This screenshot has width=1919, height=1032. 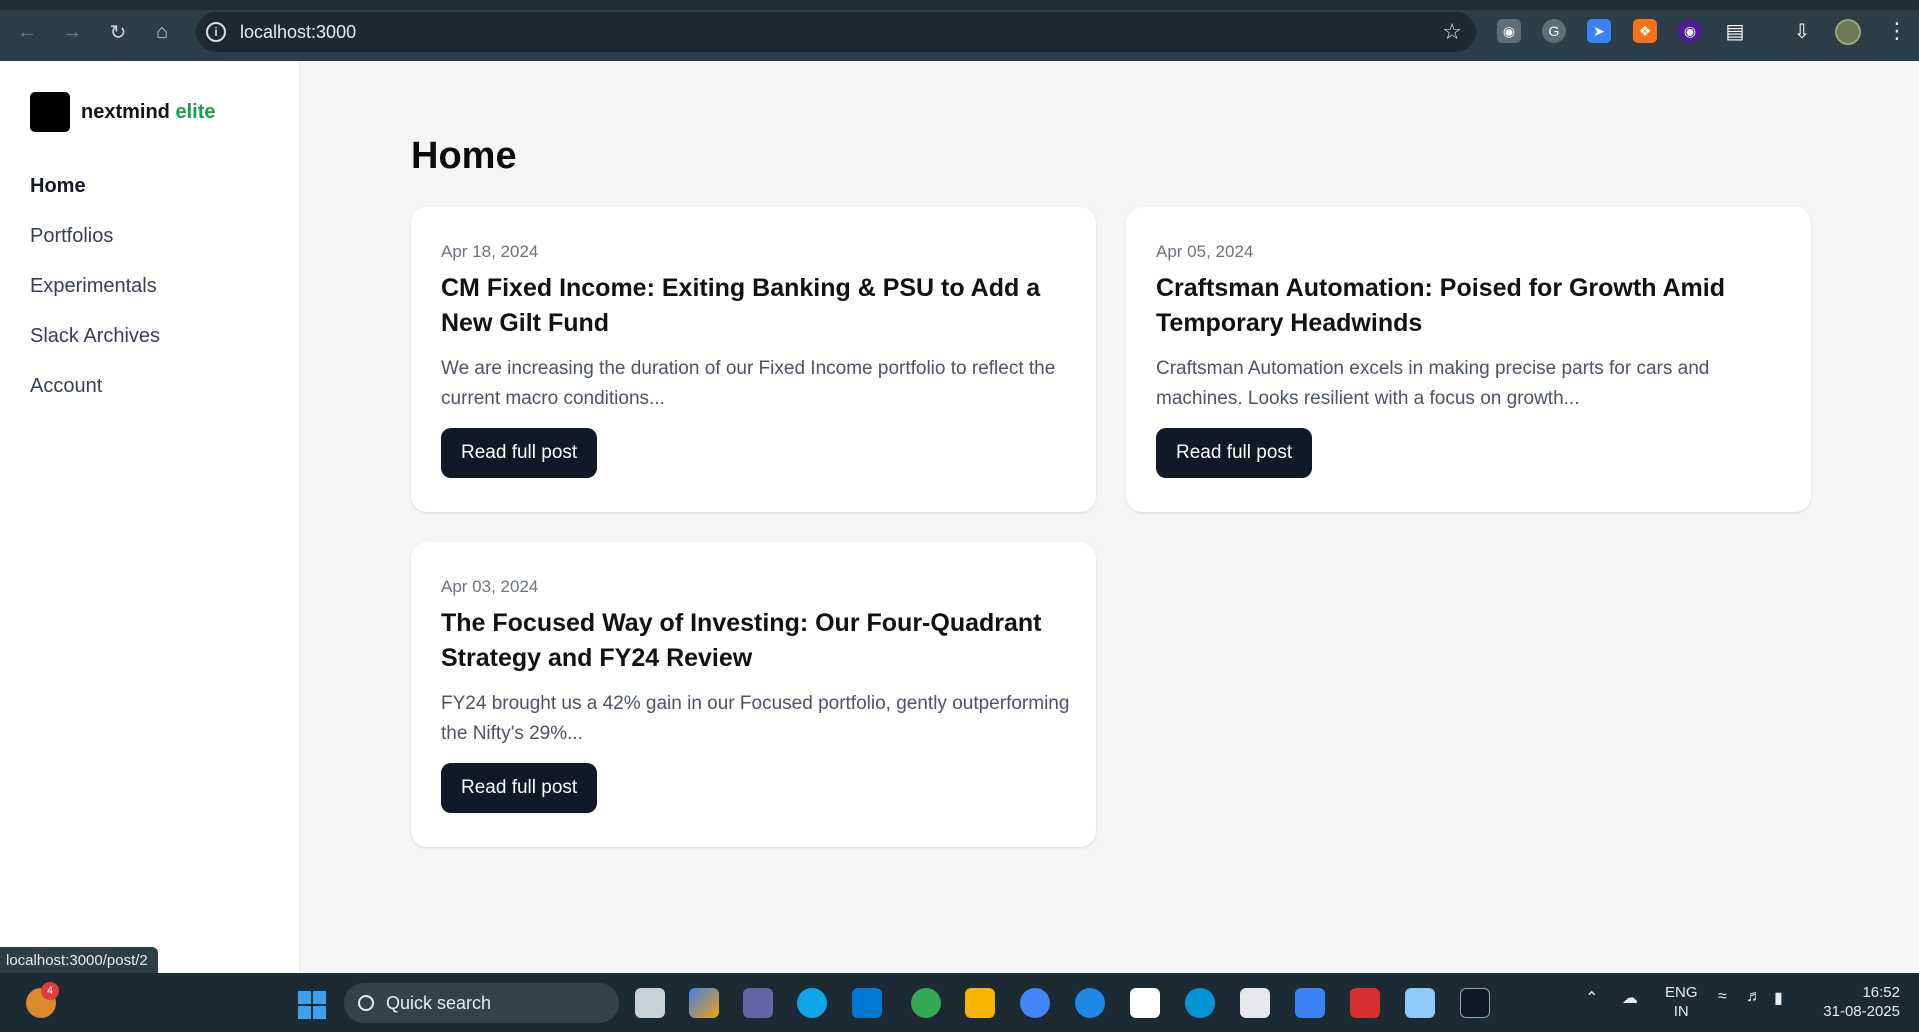 What do you see at coordinates (490, 586) in the screenshot?
I see `post-date: Apr 03, 2024` at bounding box center [490, 586].